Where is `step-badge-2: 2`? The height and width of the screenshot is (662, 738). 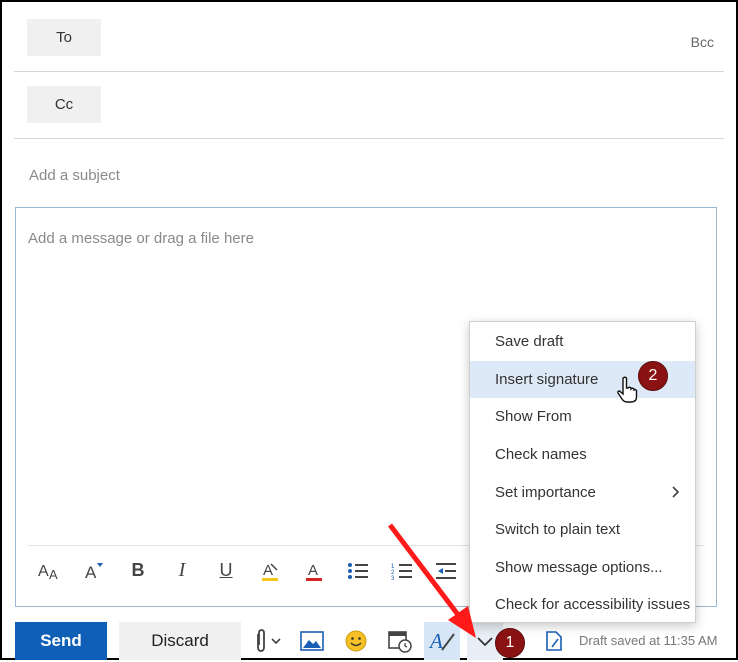 step-badge-2: 2 is located at coordinates (653, 376).